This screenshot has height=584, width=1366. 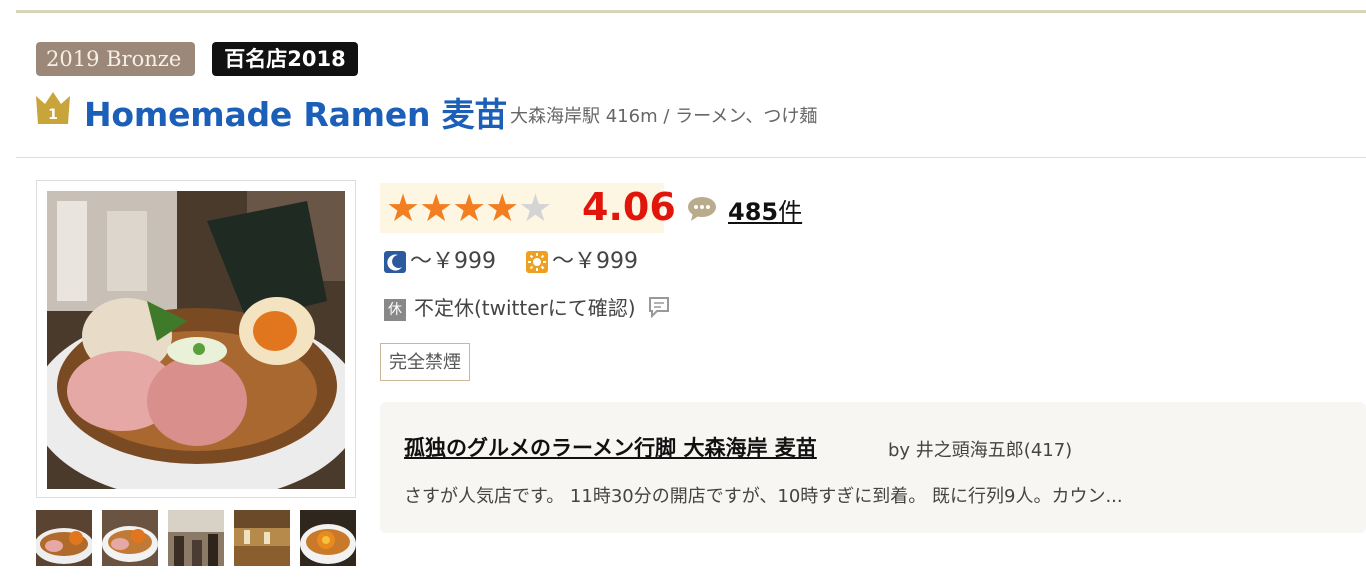 I want to click on main-photo, so click(x=196, y=339).